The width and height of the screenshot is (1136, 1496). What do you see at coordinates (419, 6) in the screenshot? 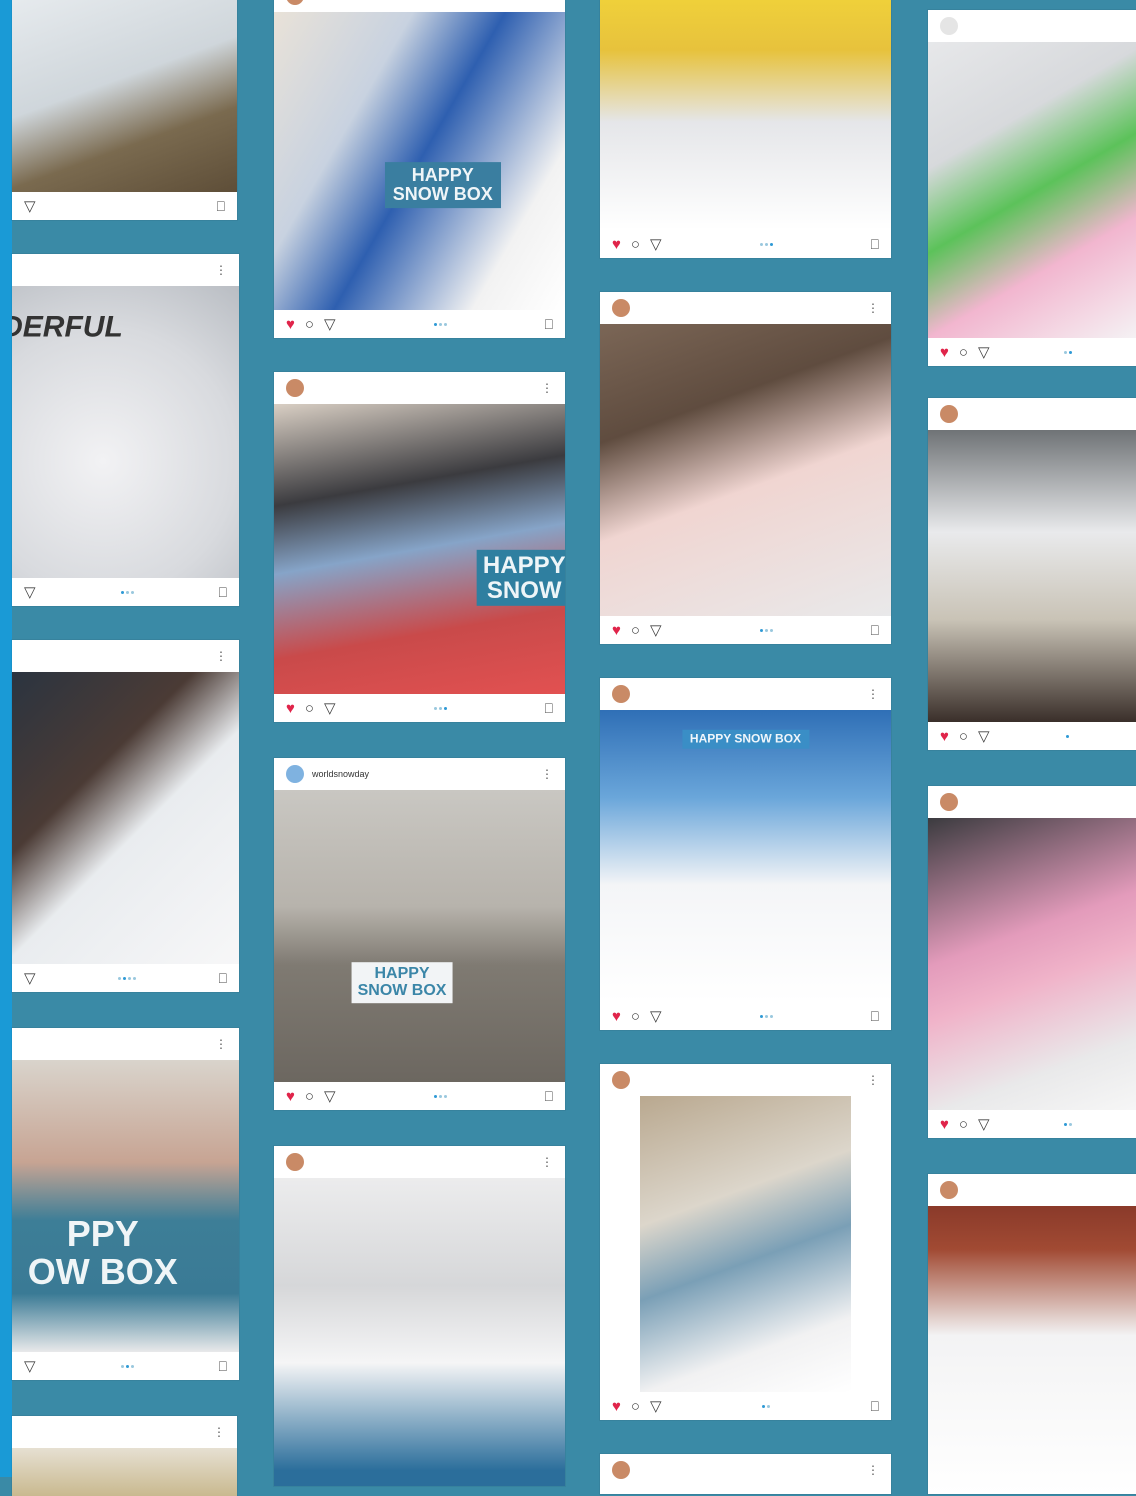
I see `post-header` at bounding box center [419, 6].